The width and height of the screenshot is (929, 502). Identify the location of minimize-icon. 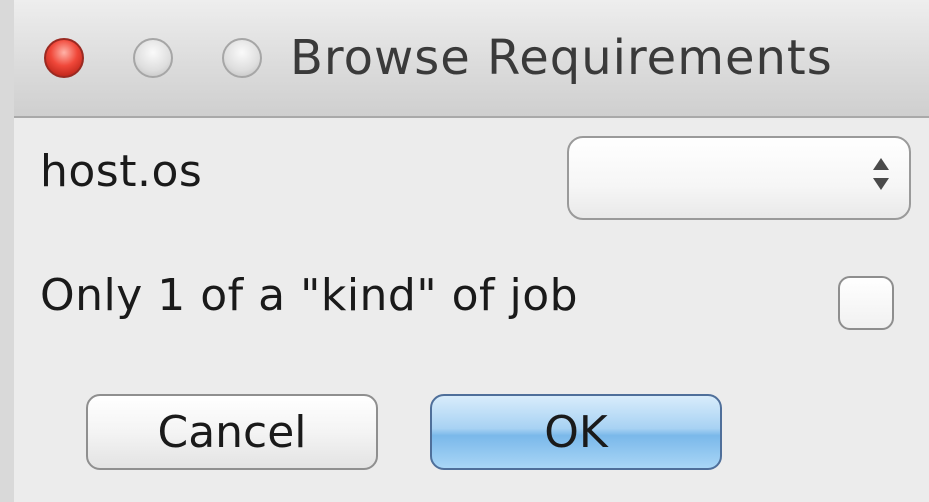
(153, 58).